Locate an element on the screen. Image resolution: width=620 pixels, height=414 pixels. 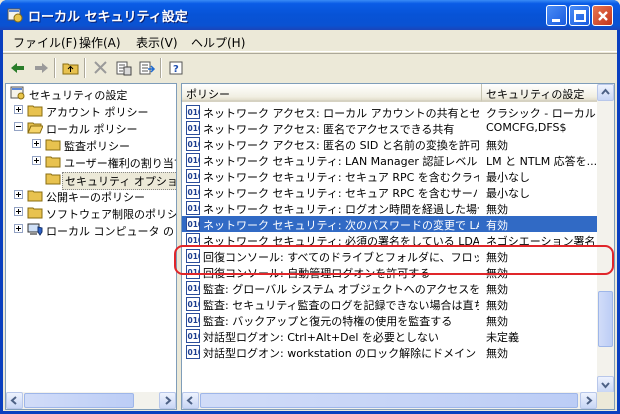
properties-button is located at coordinates (124, 68).